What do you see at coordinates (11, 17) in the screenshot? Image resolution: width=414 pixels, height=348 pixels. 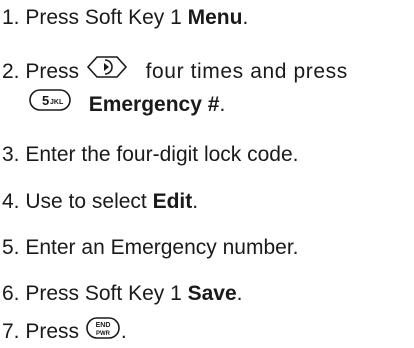 I see `step-number: 1.` at bounding box center [11, 17].